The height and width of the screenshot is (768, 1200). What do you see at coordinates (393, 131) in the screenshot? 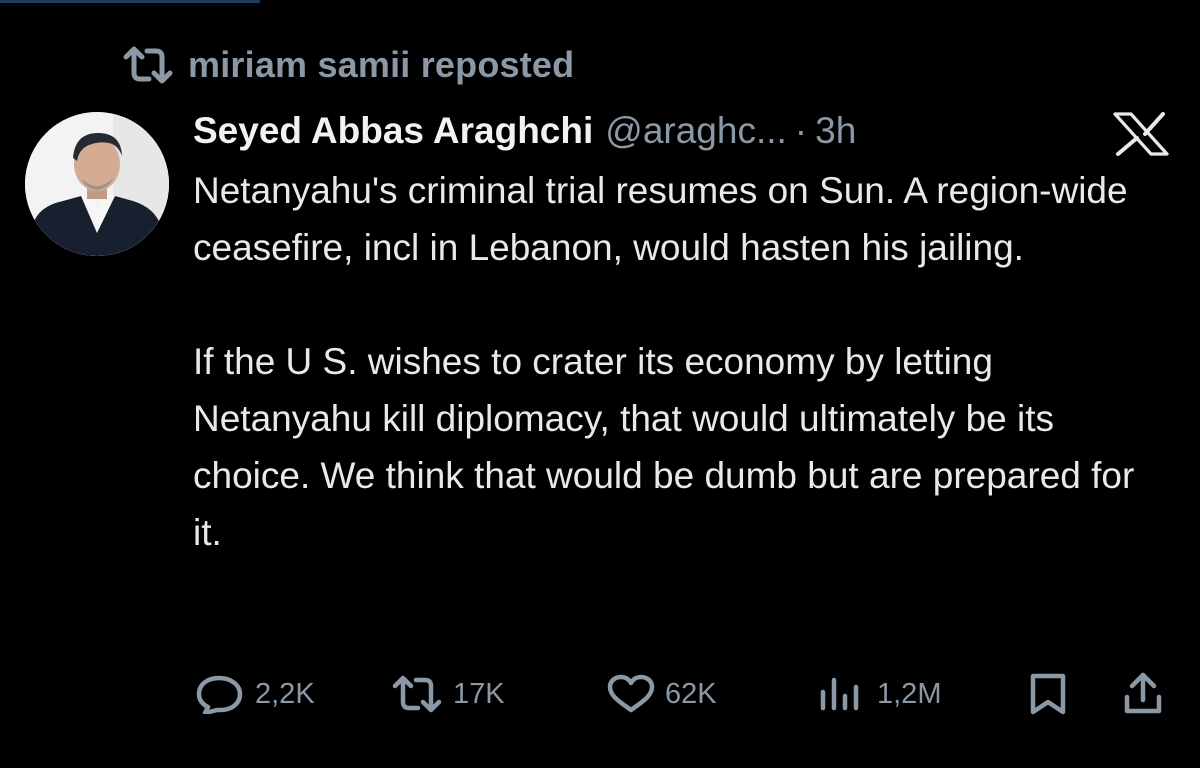
I see `display-name: Seyed Abbas Araghchi` at bounding box center [393, 131].